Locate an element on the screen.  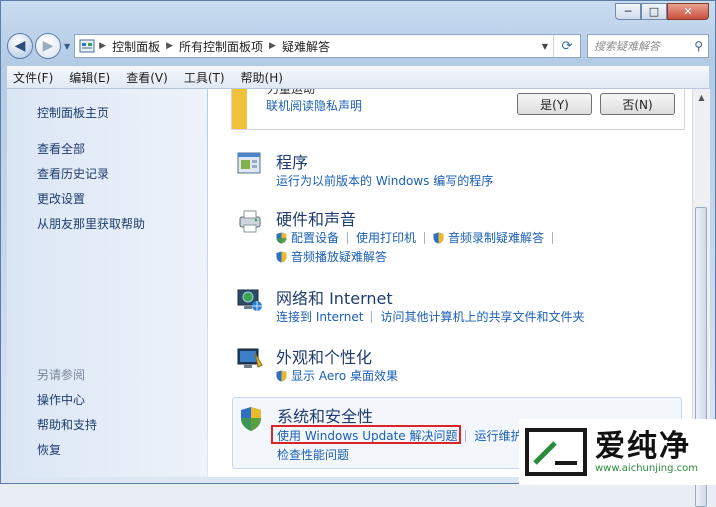
search-input: 搜索疑难解答 ⚲ is located at coordinates (648, 46).